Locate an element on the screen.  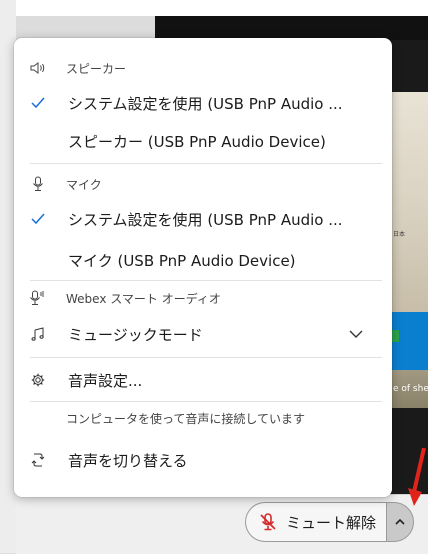
gear-icon is located at coordinates (38, 380).